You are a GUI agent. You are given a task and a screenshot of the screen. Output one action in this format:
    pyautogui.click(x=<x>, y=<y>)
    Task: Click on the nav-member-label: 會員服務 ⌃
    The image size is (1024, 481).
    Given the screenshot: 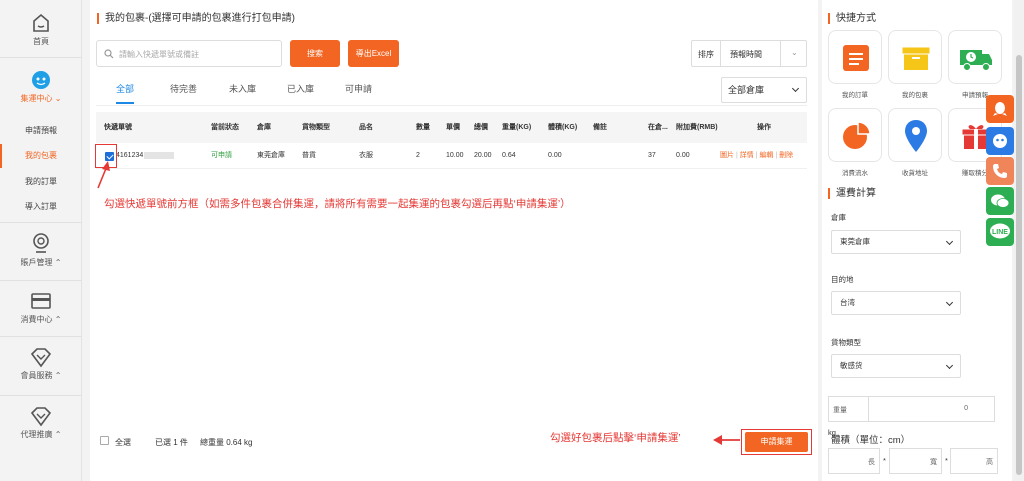 What is the action you would take?
    pyautogui.click(x=41, y=375)
    